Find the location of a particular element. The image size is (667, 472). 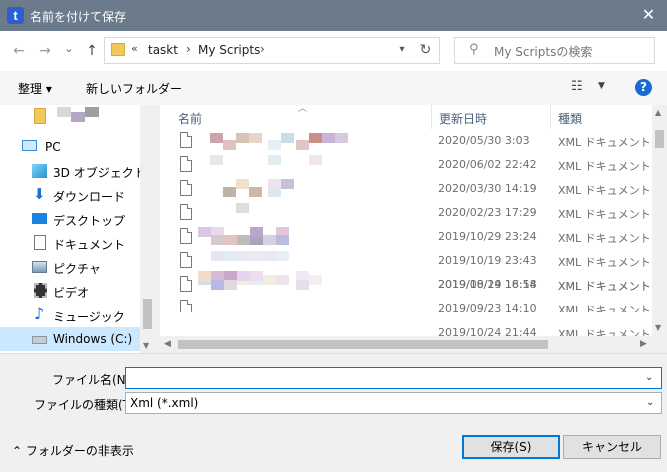

up-arrow-icon: ↑ is located at coordinates (92, 51).